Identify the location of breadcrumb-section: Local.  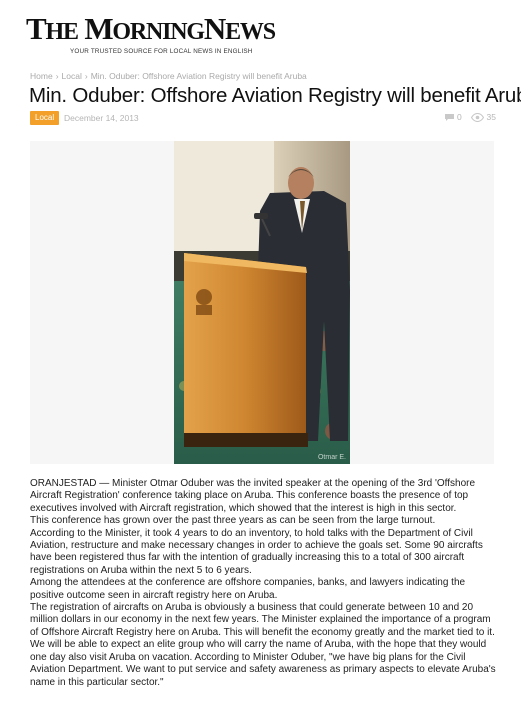
(72, 76).